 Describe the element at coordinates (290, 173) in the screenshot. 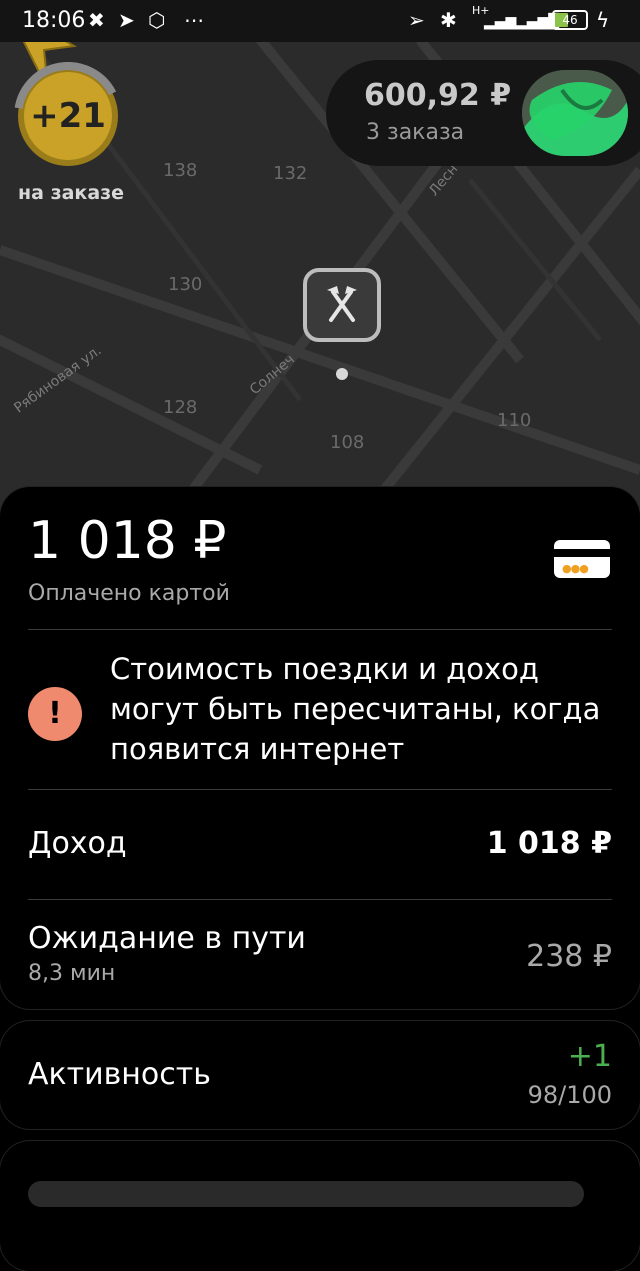

I see `house-number: 132` at that location.